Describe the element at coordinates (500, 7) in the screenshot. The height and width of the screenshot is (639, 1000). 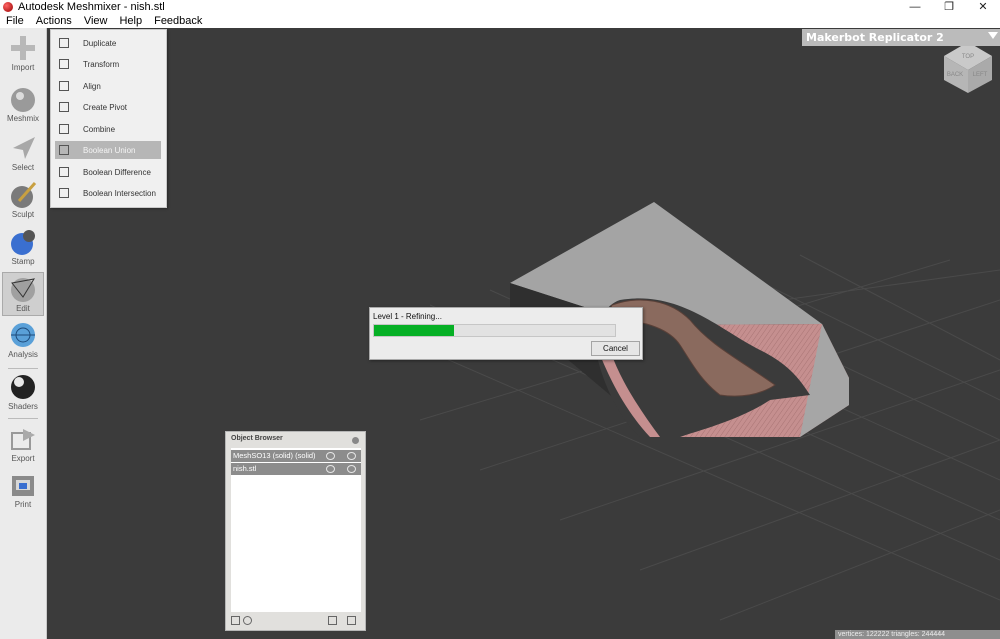
I see `title-bar: Autodesk Meshmixer - nish.stl — ❐ ✕` at that location.